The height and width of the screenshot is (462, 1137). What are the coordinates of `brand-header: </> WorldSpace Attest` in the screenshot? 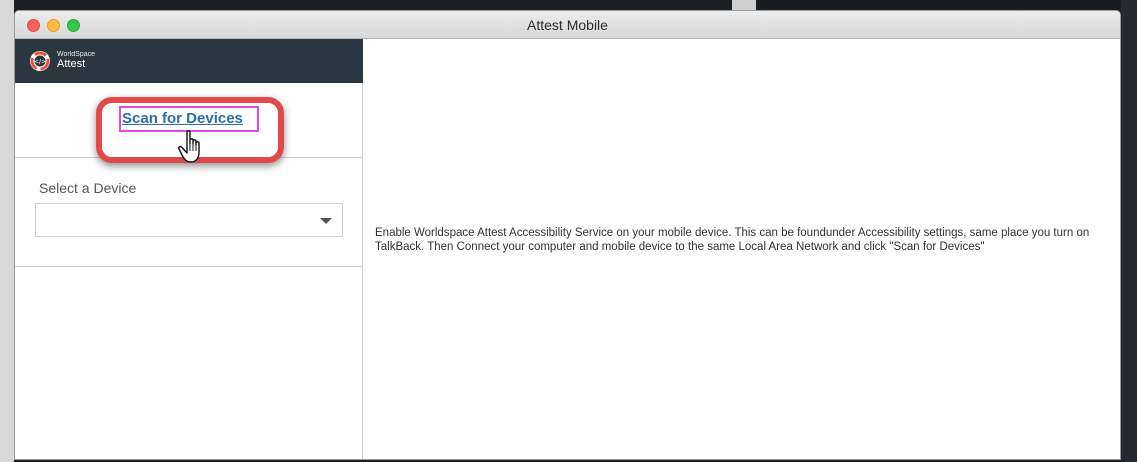 It's located at (189, 61).